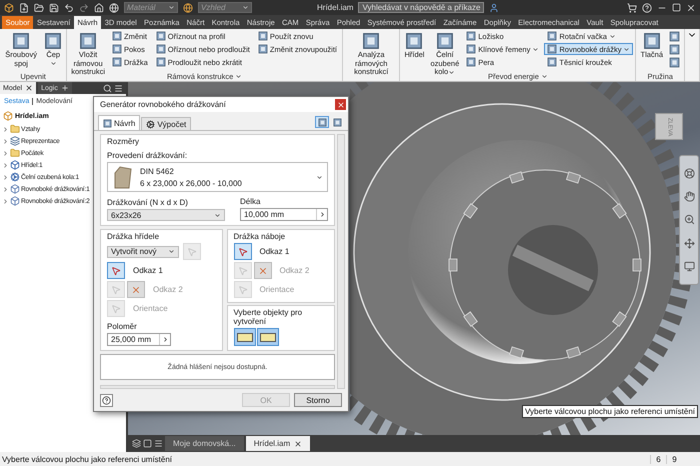 This screenshot has height=466, width=700. I want to click on look-at-icon, so click(689, 266).